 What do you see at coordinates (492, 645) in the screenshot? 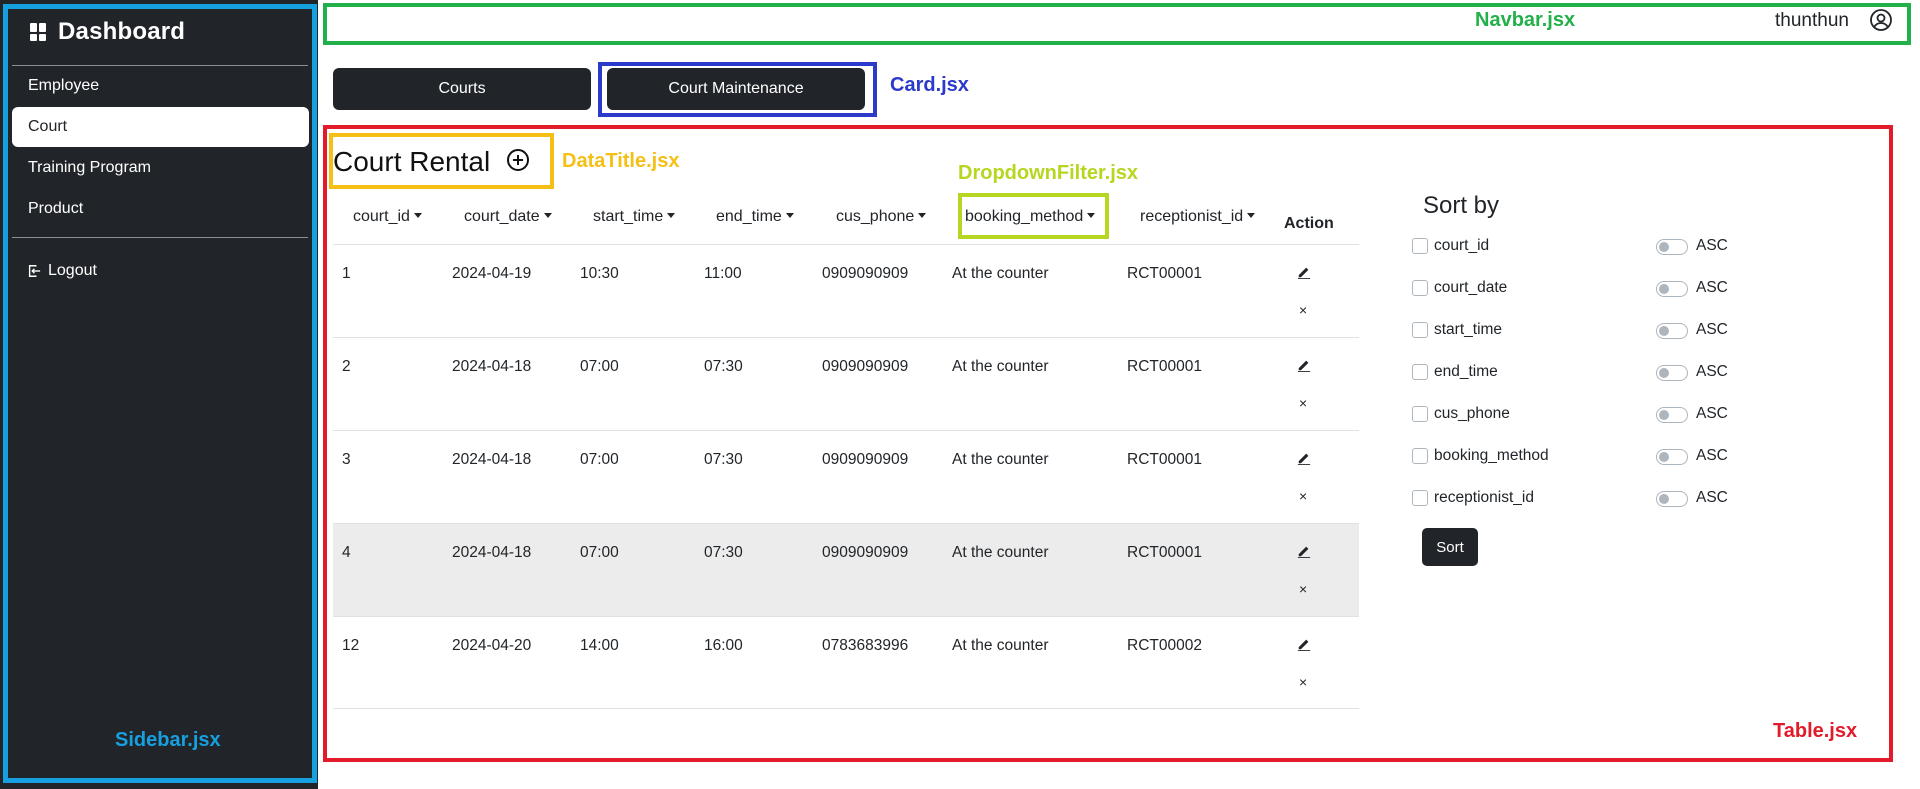
I see `table-cell: 2024-04-20` at bounding box center [492, 645].